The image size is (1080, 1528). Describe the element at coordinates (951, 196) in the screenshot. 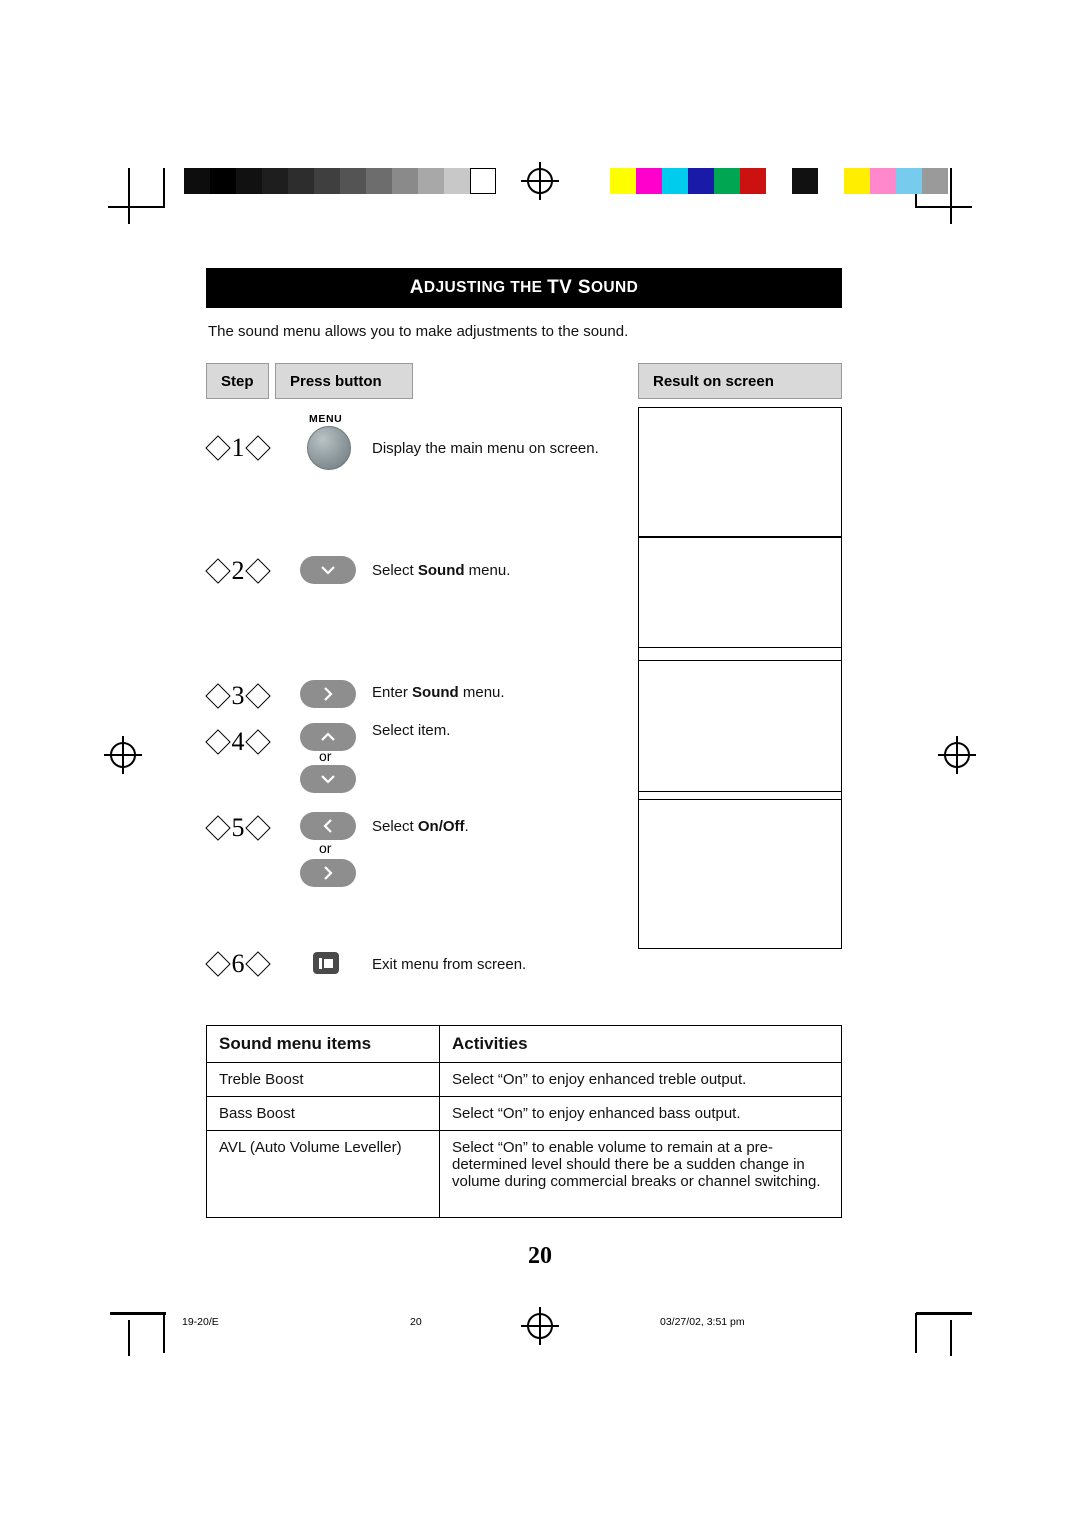

I see `crop-mark-top-right-v` at that location.